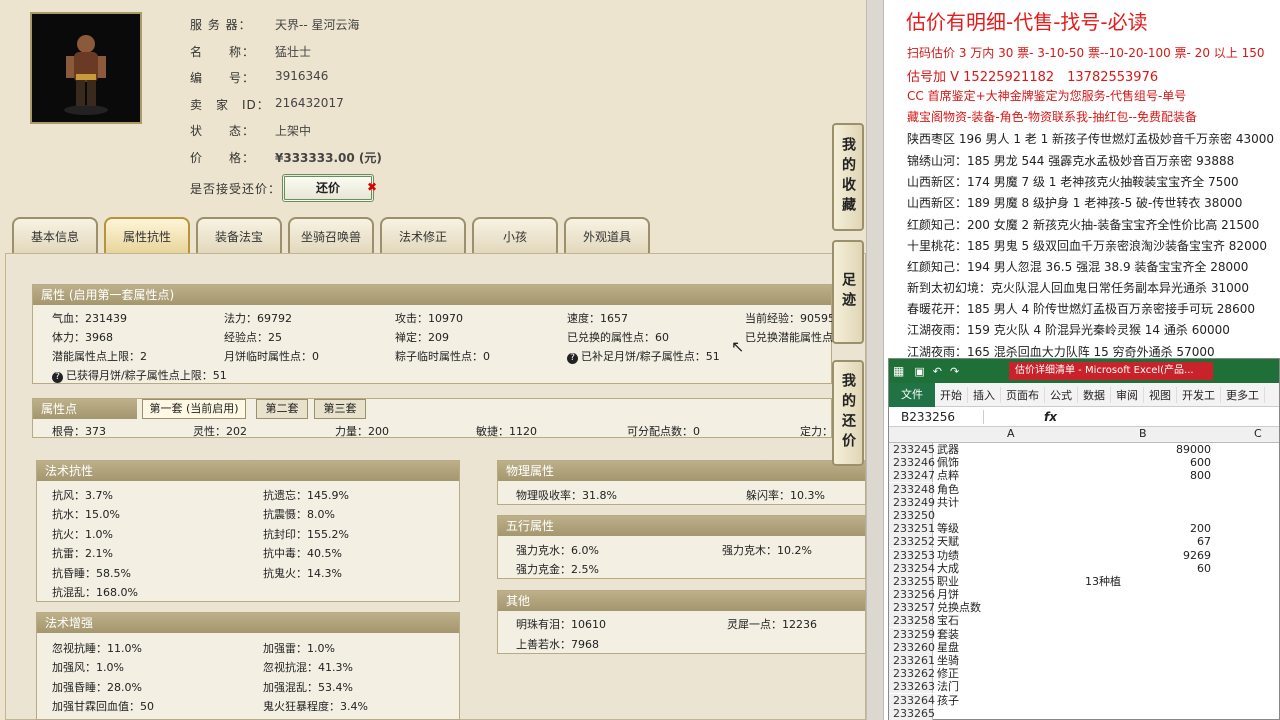  What do you see at coordinates (948, 568) in the screenshot?
I see `cell-a: 大成` at bounding box center [948, 568].